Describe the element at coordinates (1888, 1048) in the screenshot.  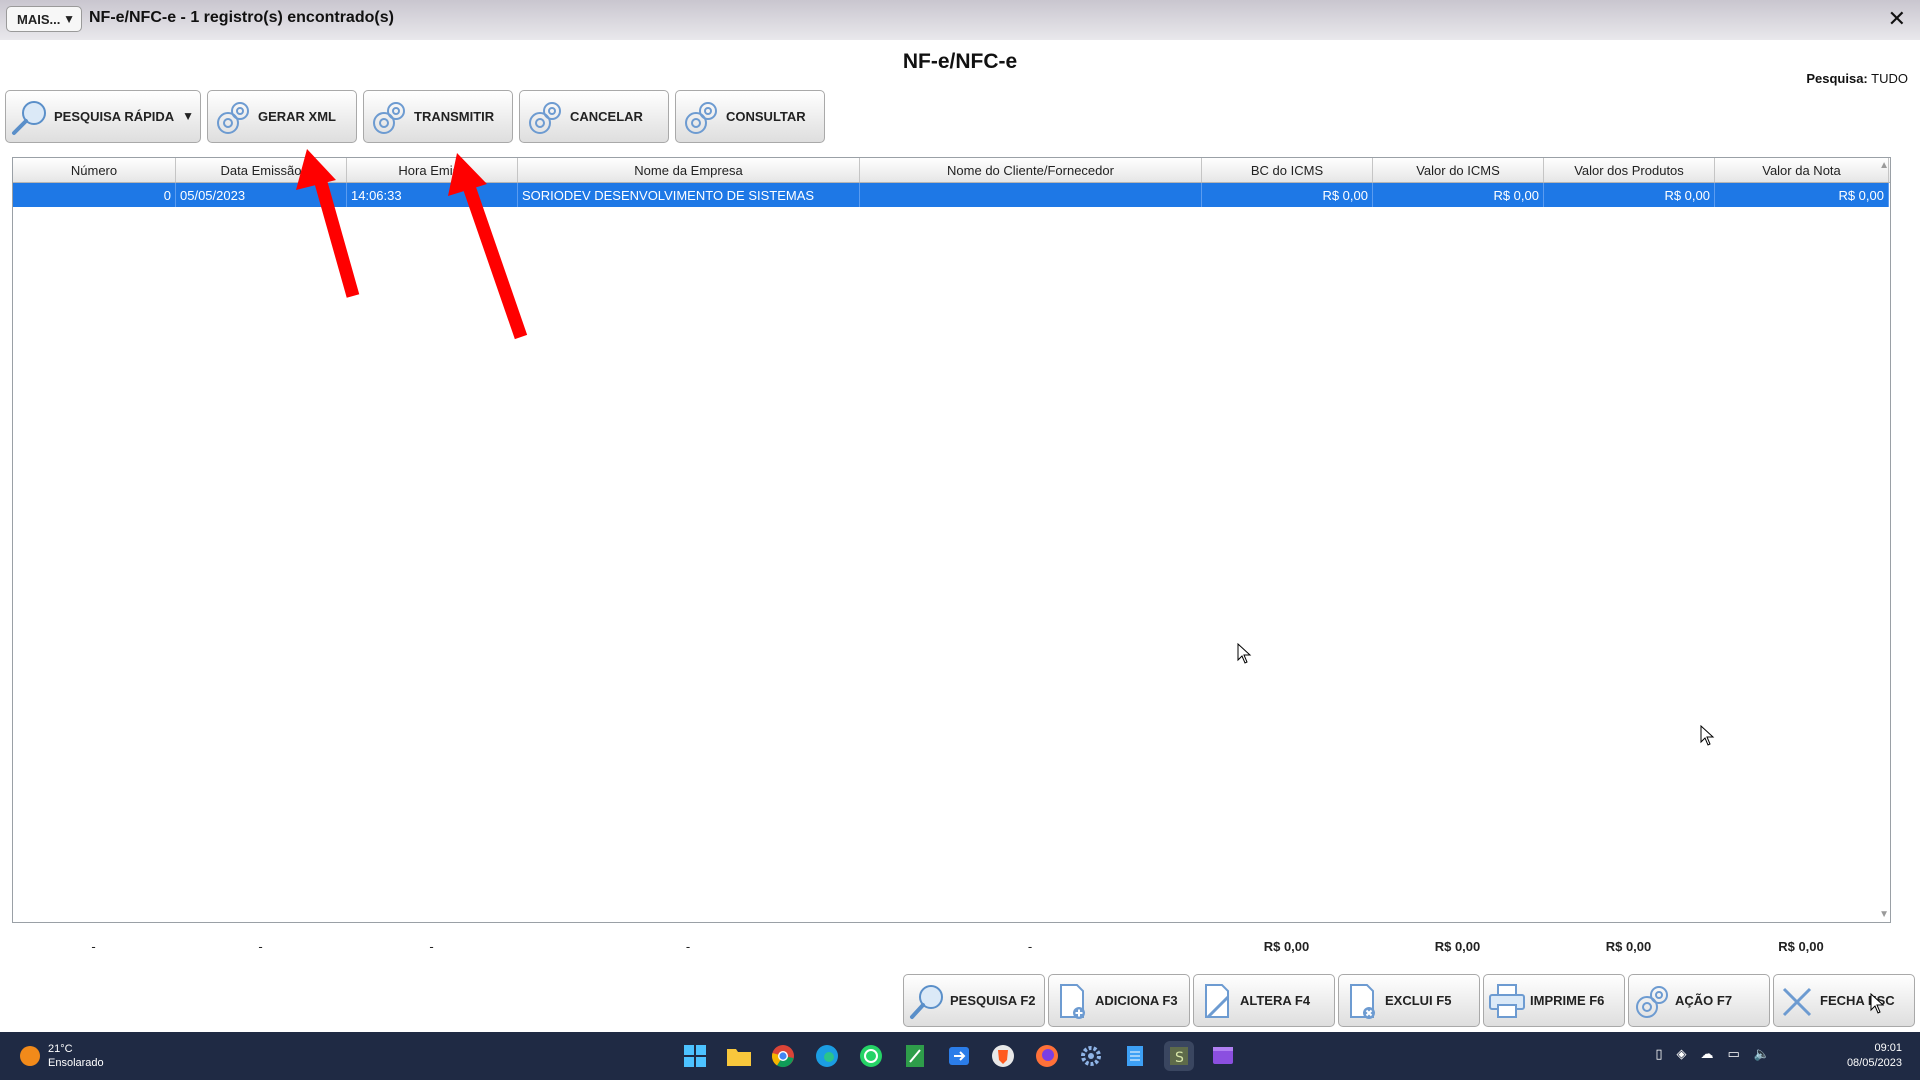
I see `clock-time: 09:01` at that location.